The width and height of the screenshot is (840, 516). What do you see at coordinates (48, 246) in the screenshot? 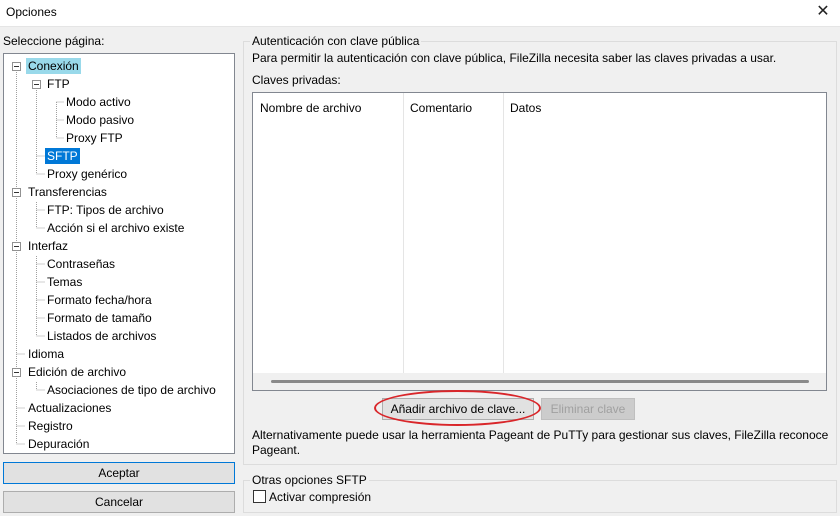
I see `tree-item-interfaz: Interfaz` at bounding box center [48, 246].